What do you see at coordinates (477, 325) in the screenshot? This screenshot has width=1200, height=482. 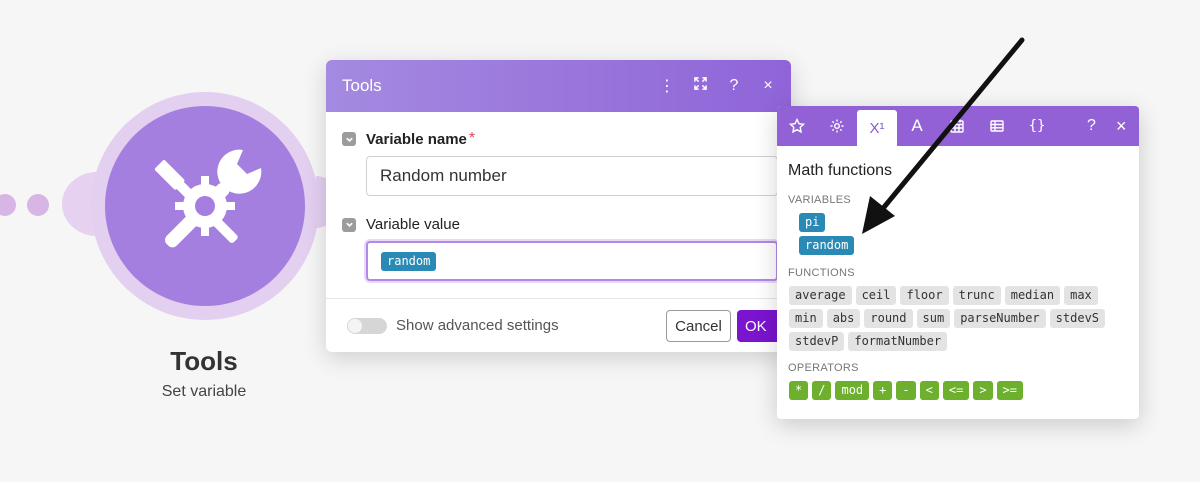 I see `advanced-settings-label: Show advanced settings` at bounding box center [477, 325].